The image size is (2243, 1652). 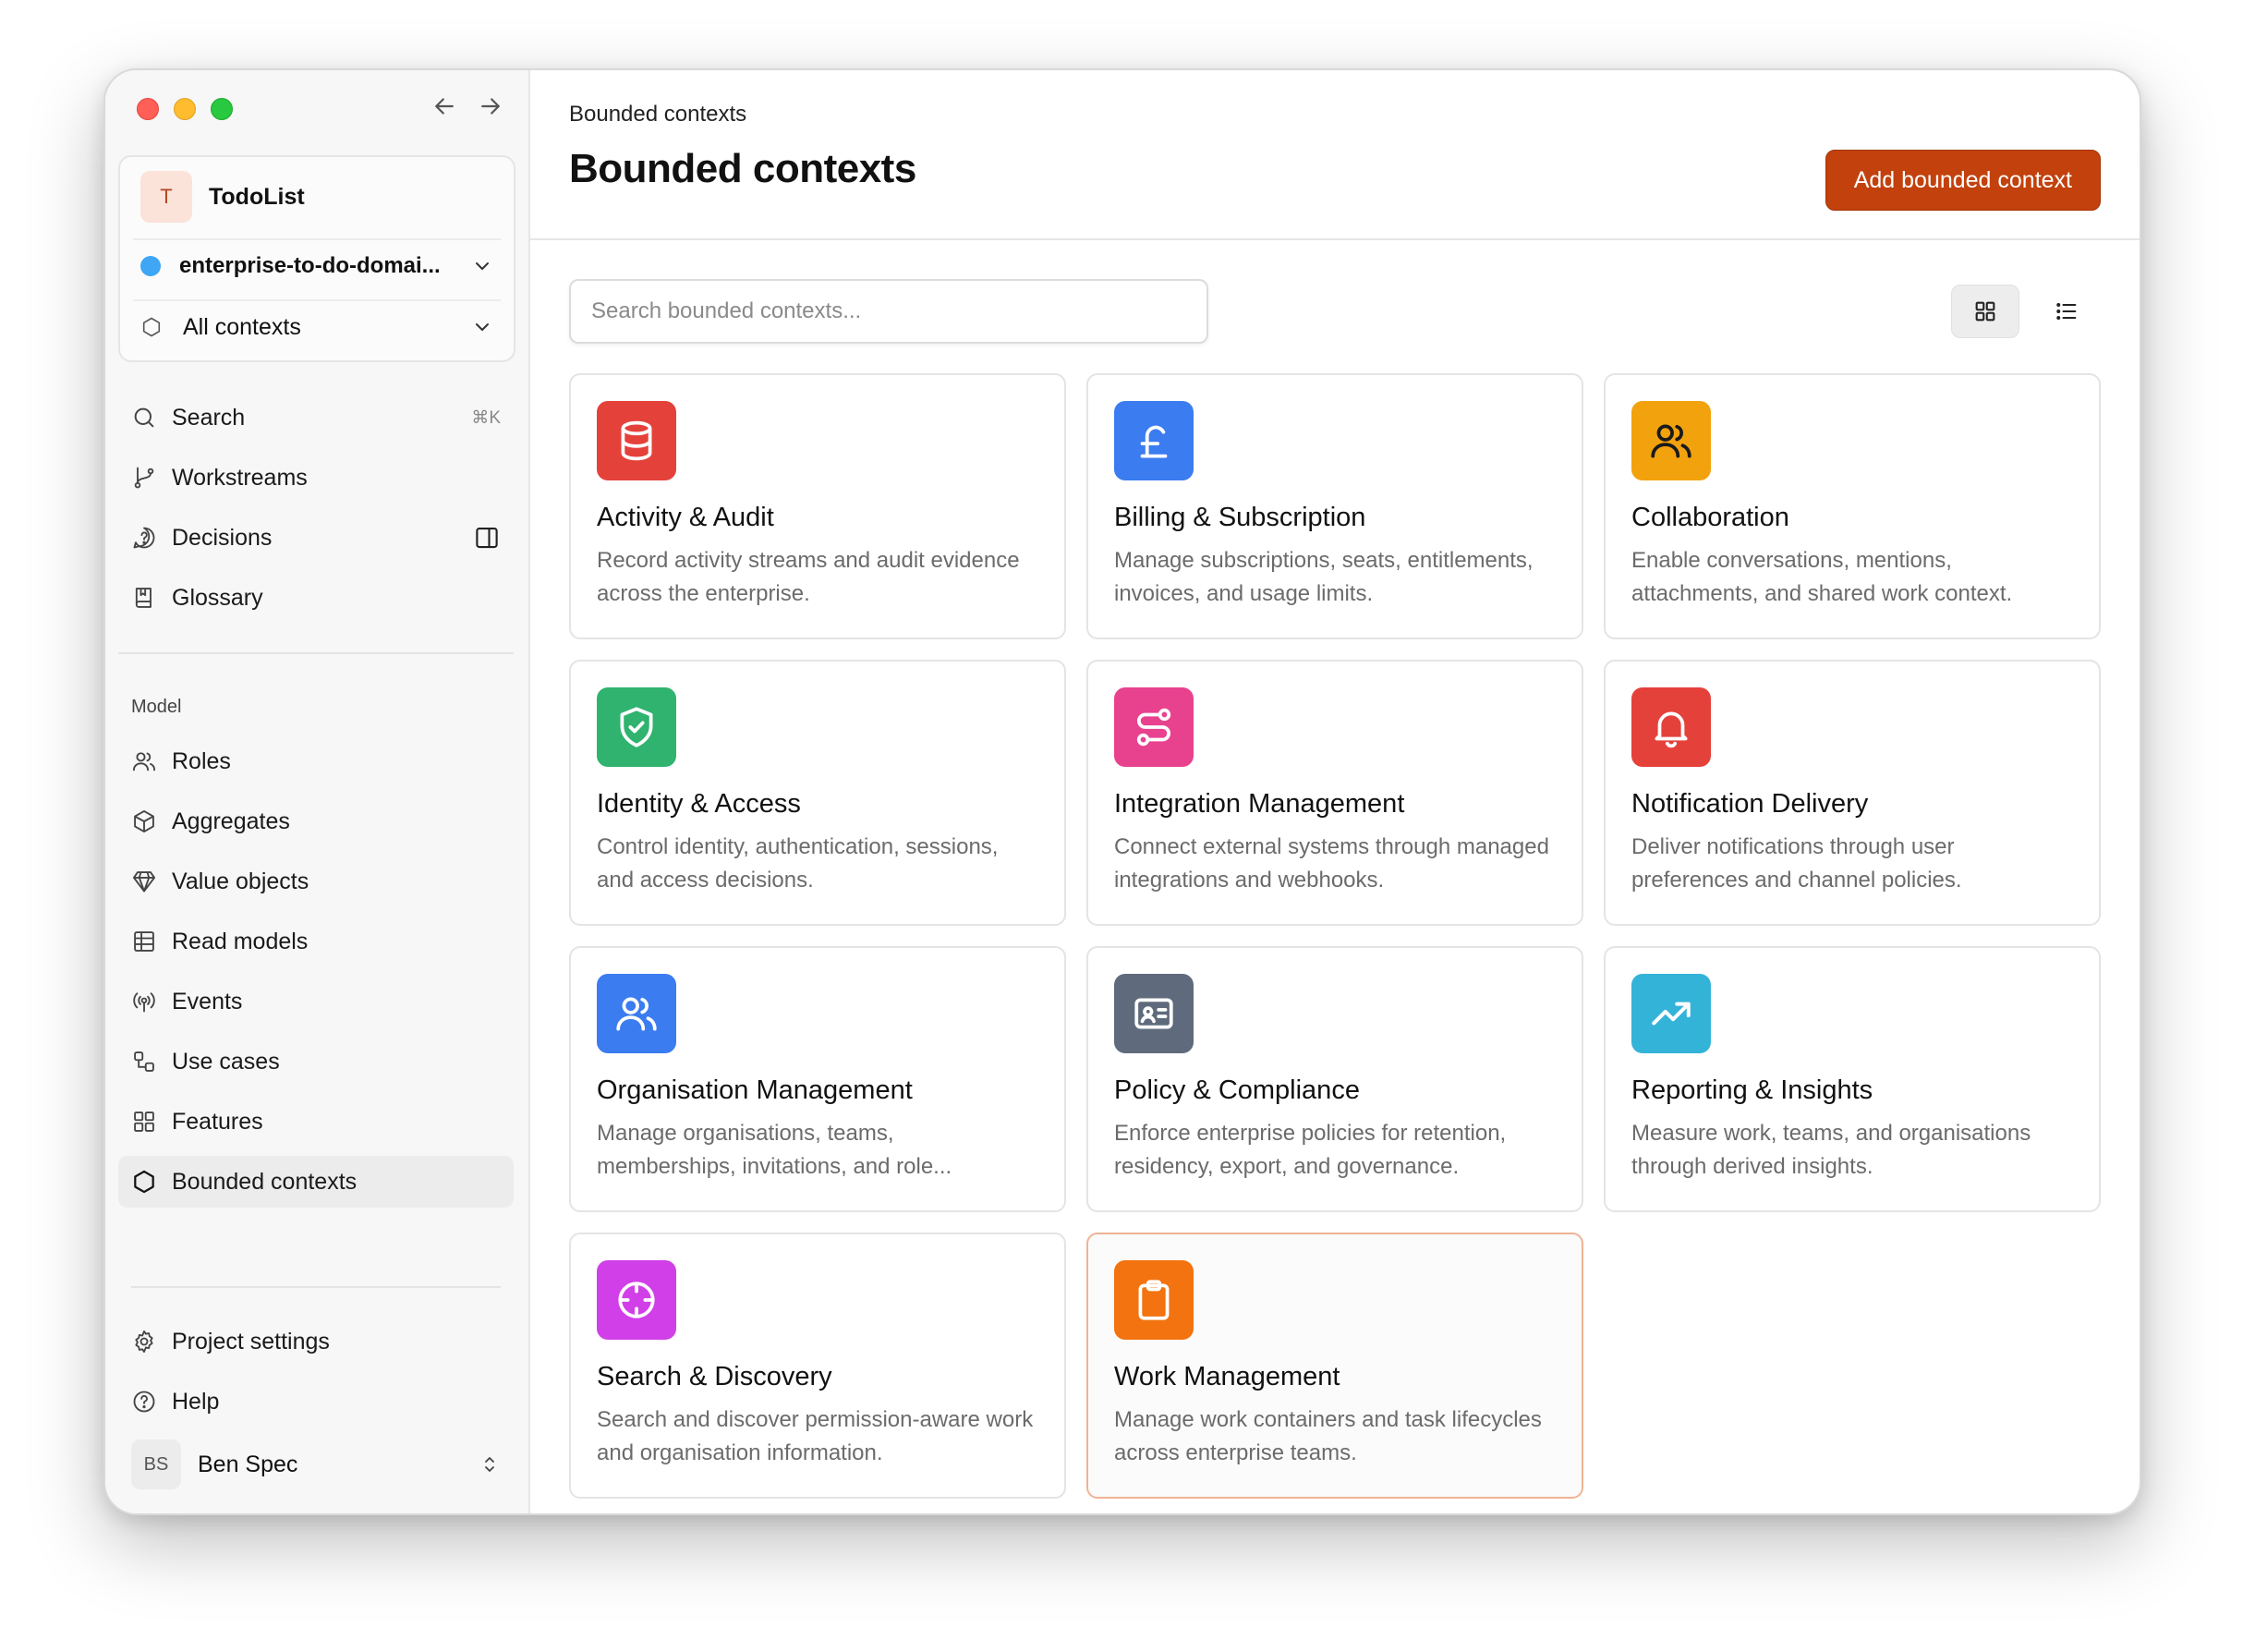 What do you see at coordinates (1240, 517) in the screenshot?
I see `card-title: Billing & Subscription` at bounding box center [1240, 517].